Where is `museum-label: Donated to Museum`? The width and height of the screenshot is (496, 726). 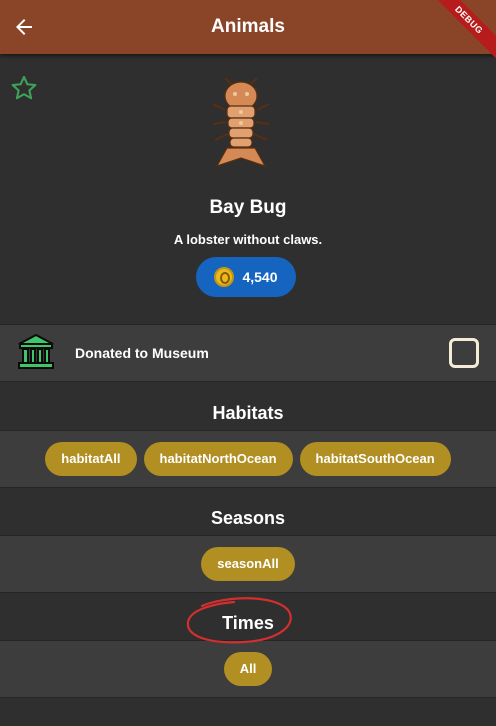
museum-label: Donated to Museum is located at coordinates (142, 353).